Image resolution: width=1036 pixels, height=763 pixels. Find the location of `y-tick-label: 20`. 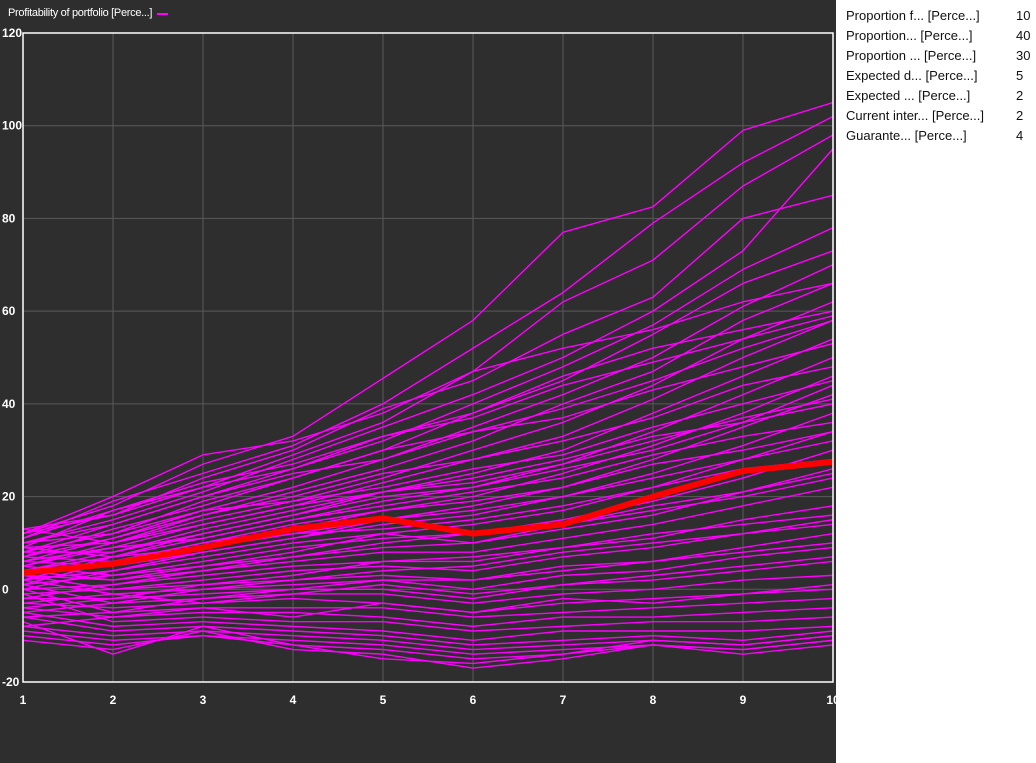

y-tick-label: 20 is located at coordinates (9, 497).